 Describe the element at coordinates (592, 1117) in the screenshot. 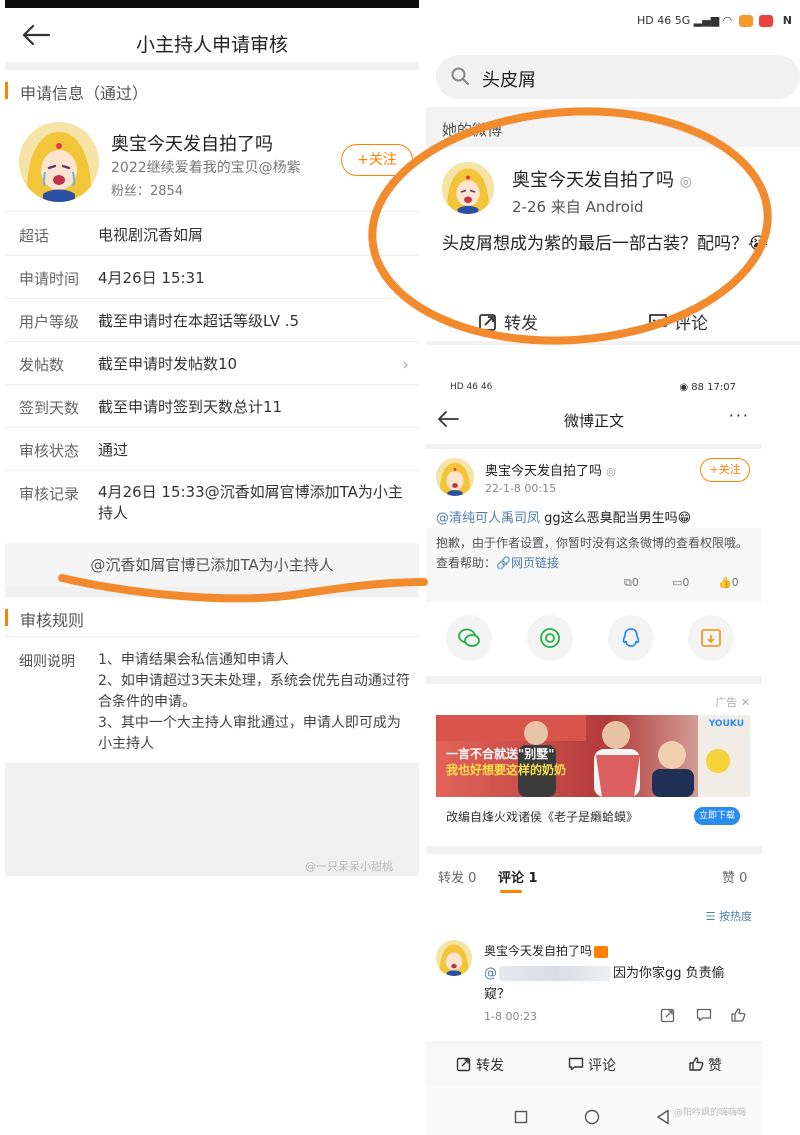

I see `home-icon` at that location.